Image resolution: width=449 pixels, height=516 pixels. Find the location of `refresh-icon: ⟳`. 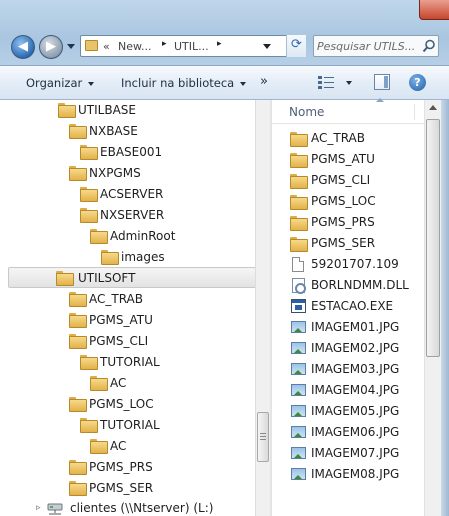

refresh-icon: ⟳ is located at coordinates (296, 44).